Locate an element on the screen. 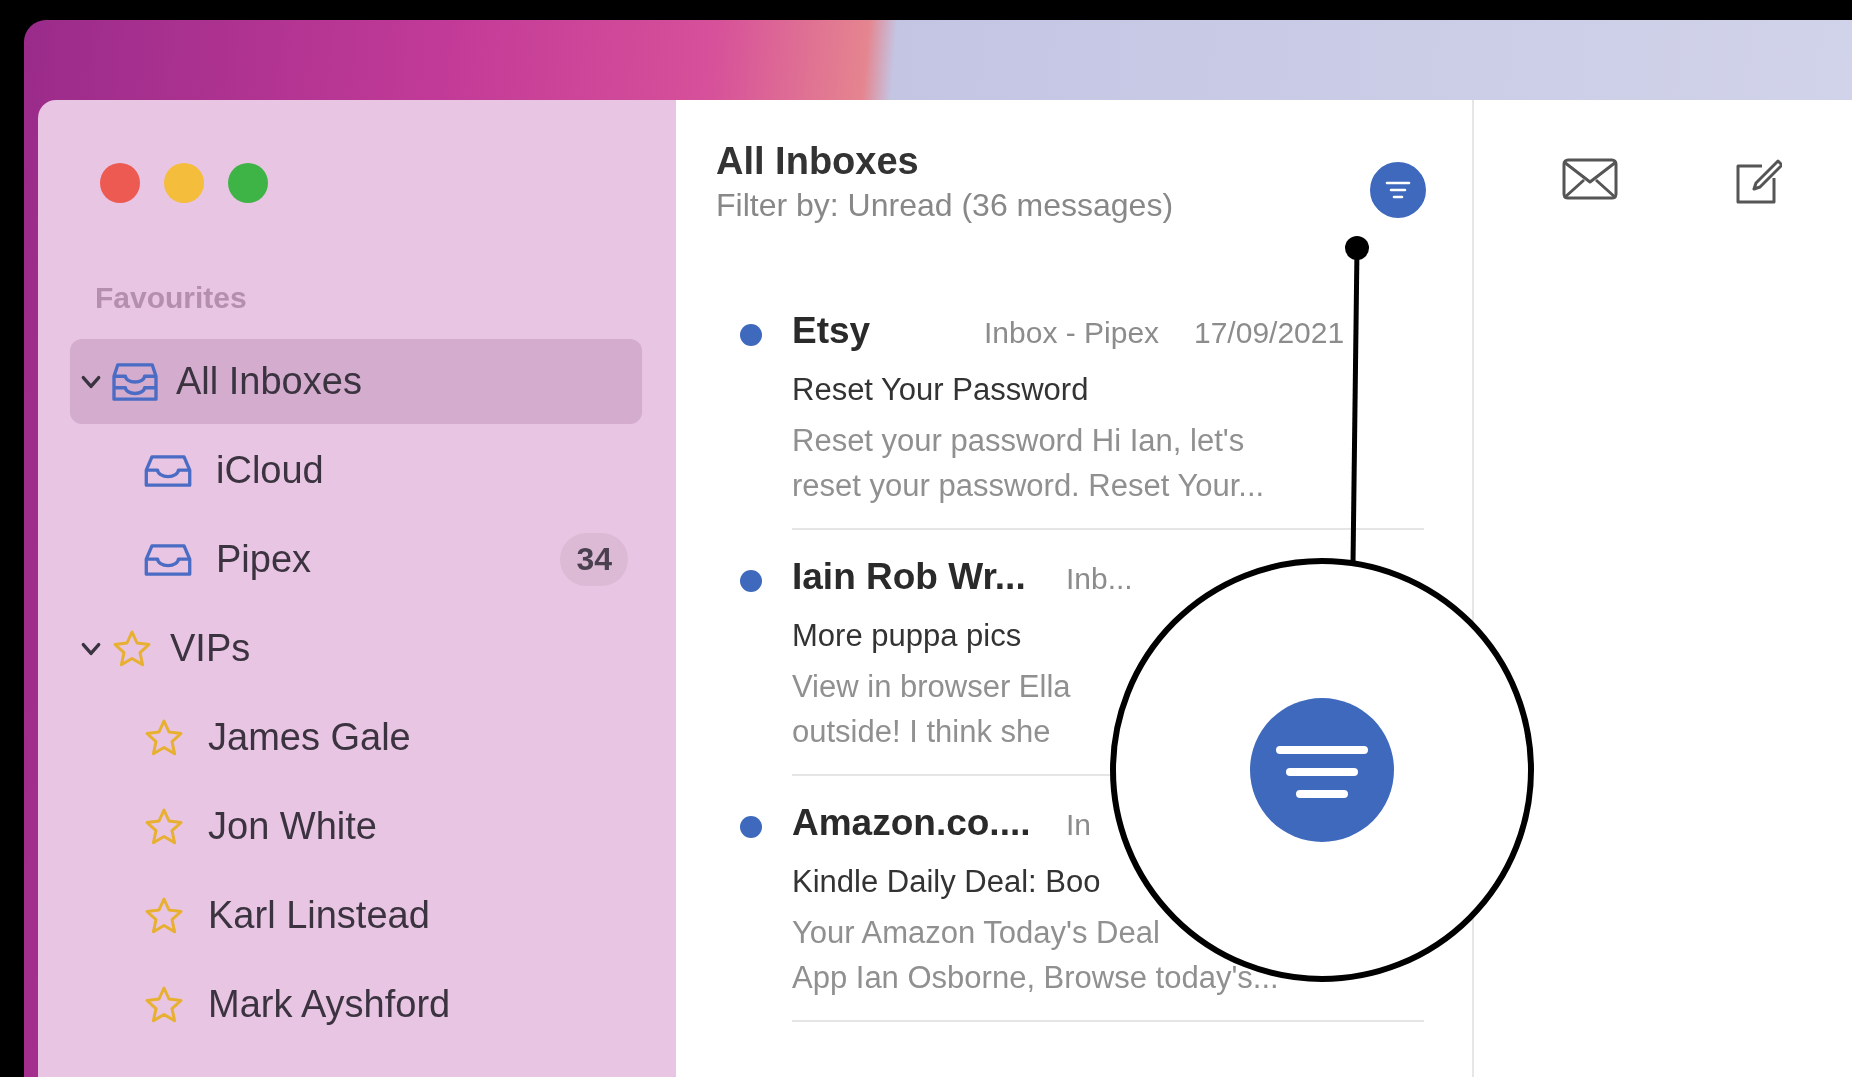  sender-name: Etsy is located at coordinates (832, 331).